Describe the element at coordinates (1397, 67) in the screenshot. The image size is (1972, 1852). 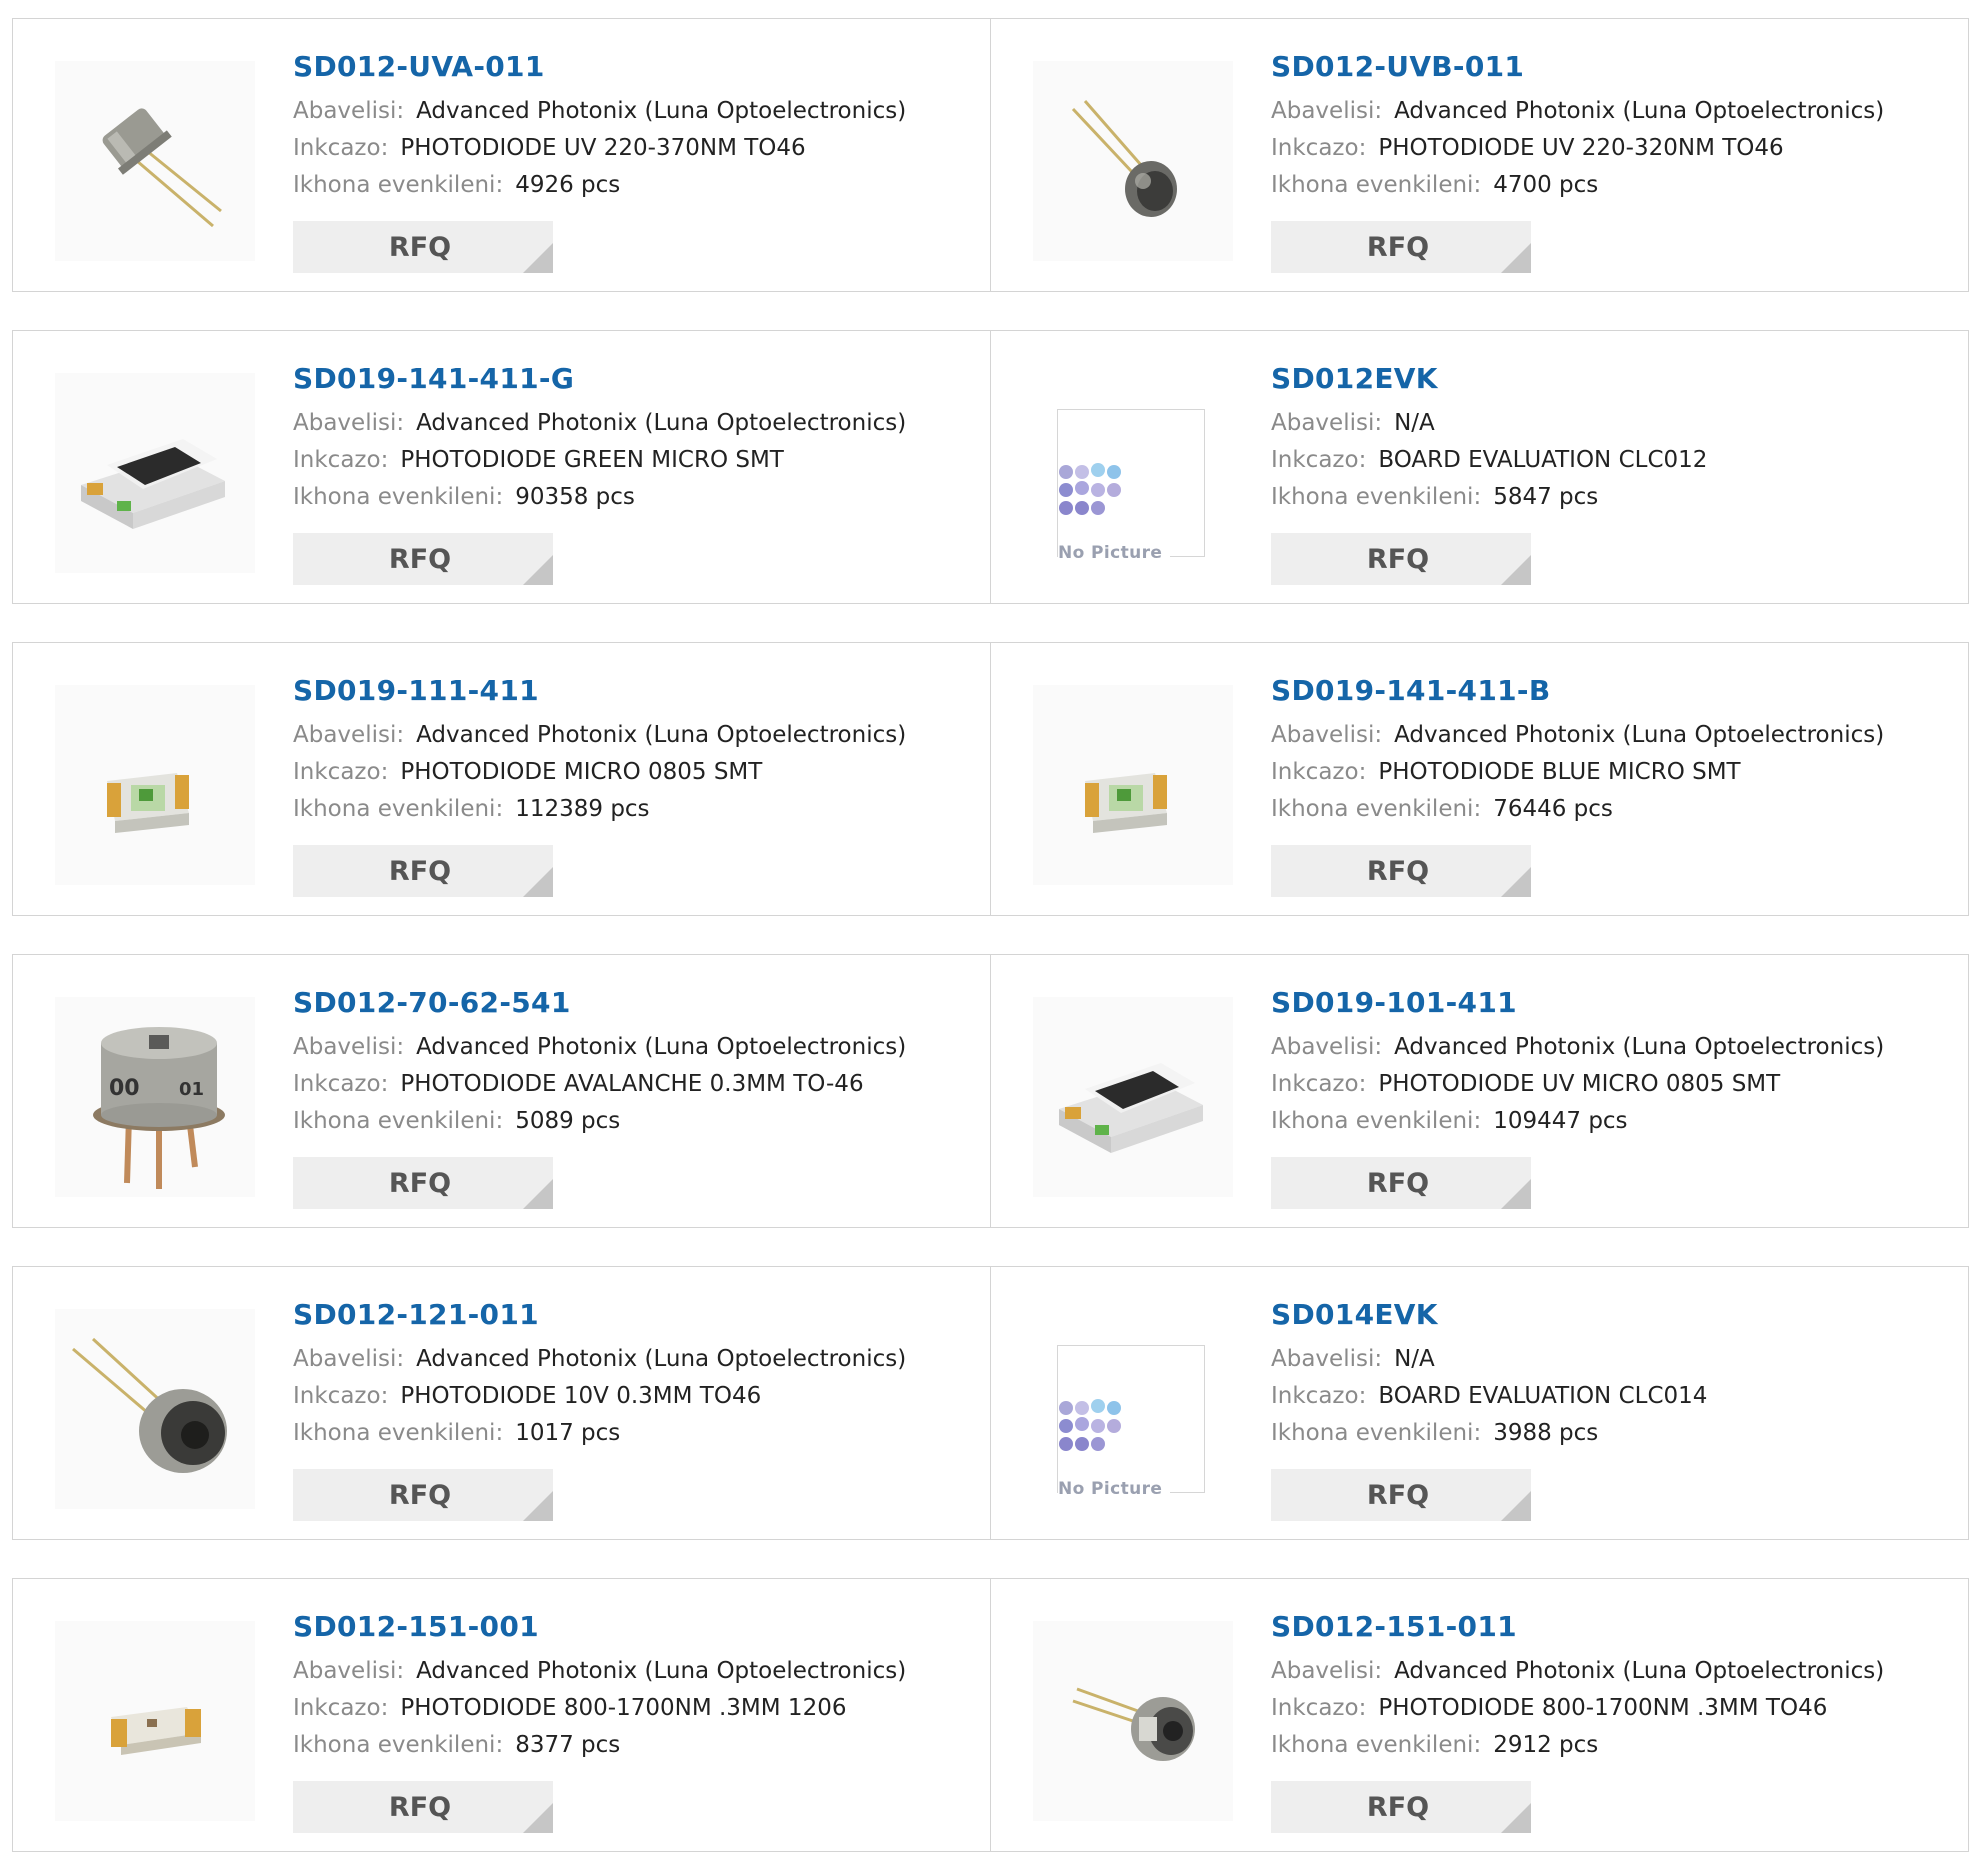
I see `part-number-link: SD012-UVB-011` at that location.